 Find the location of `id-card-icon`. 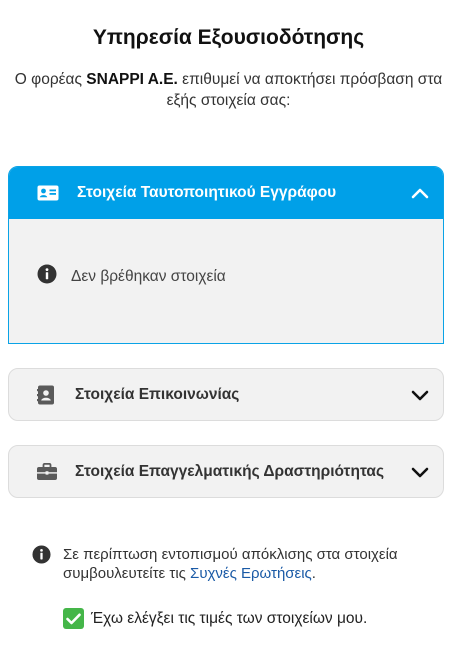

id-card-icon is located at coordinates (48, 193).